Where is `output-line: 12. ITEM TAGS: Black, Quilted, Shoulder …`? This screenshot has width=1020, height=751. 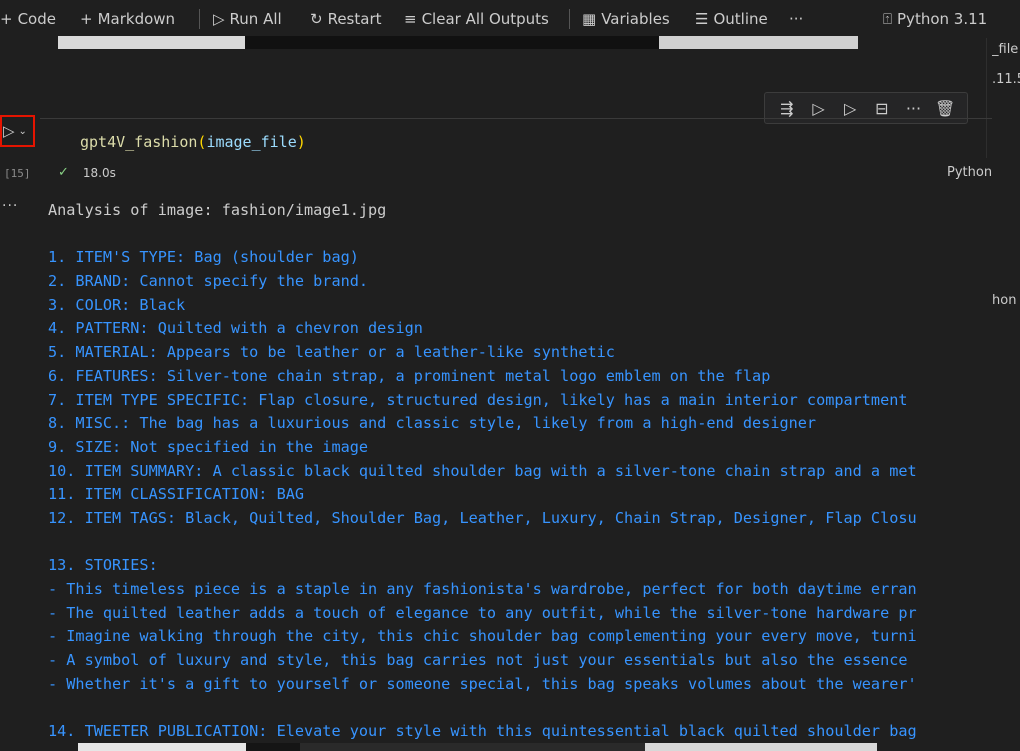 output-line: 12. ITEM TAGS: Black, Quilted, Shoulder … is located at coordinates (482, 517).